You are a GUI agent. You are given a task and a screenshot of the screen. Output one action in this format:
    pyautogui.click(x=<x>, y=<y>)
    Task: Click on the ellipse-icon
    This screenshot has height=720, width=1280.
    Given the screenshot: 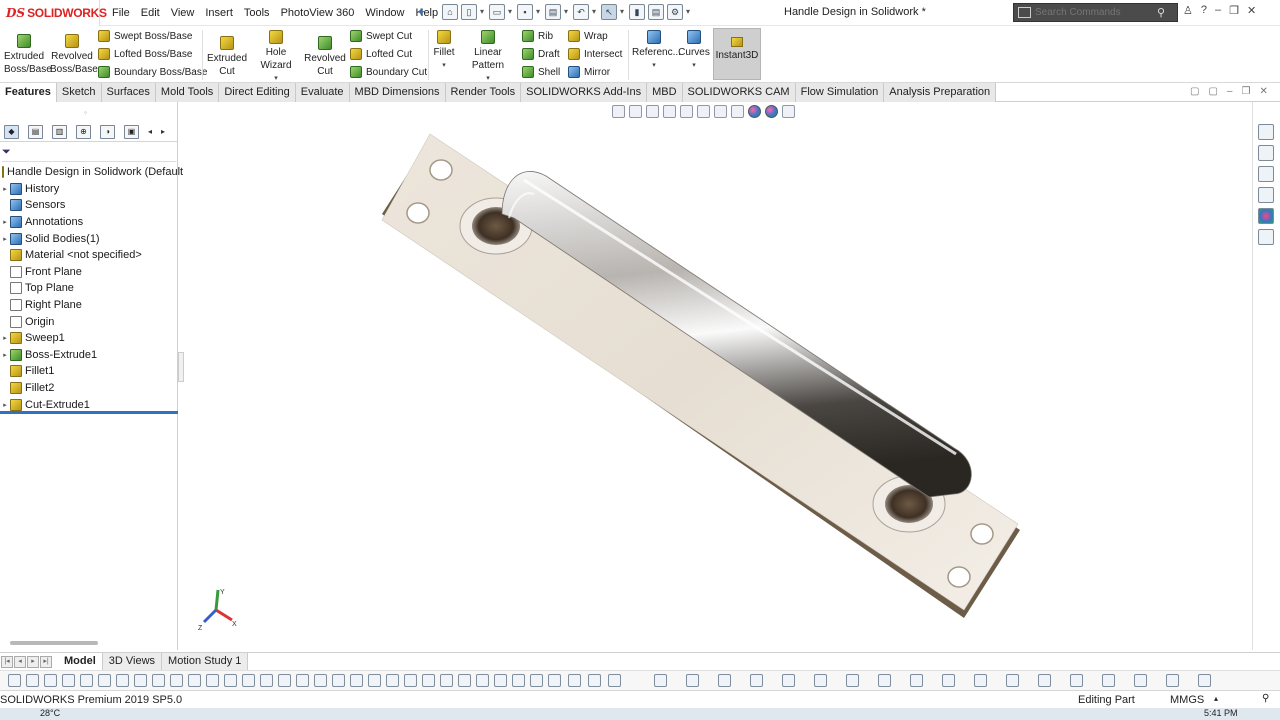 What is the action you would take?
    pyautogui.click(x=266, y=680)
    